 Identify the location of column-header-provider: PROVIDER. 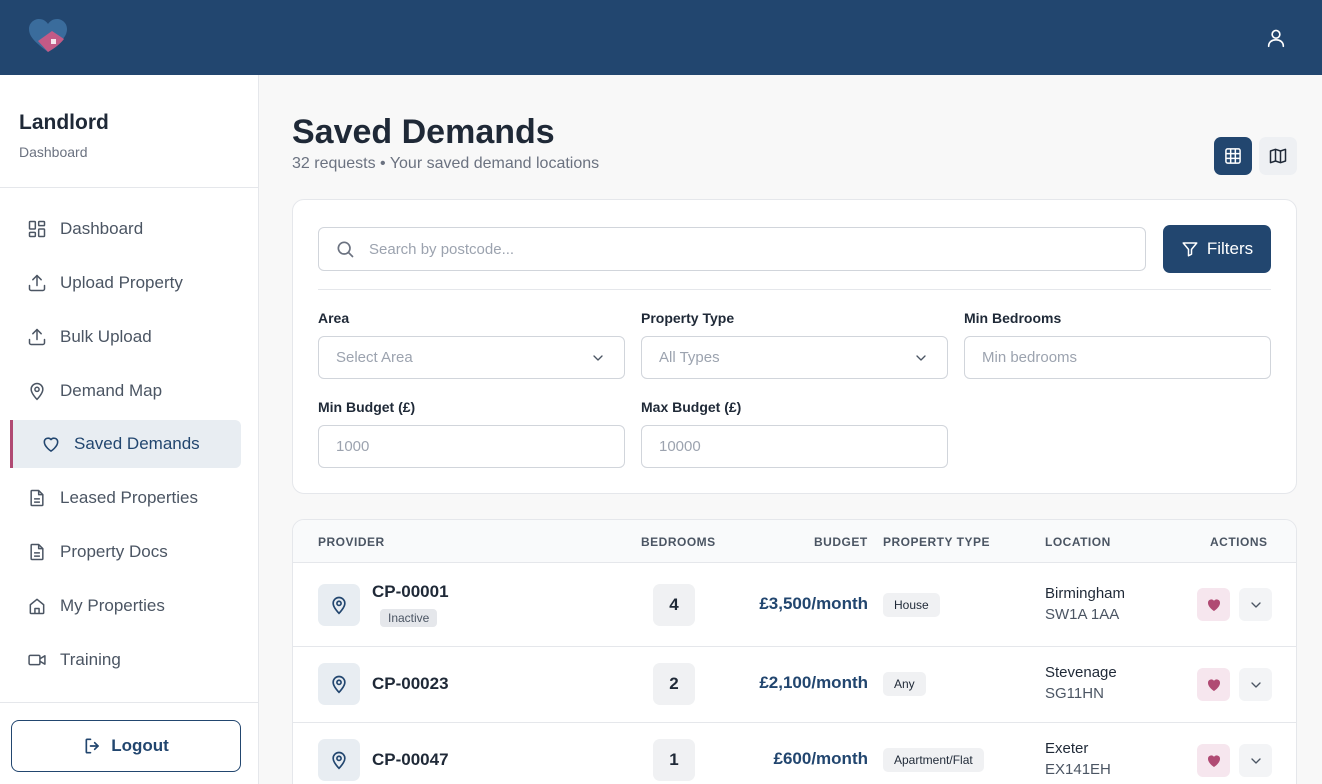
(351, 542).